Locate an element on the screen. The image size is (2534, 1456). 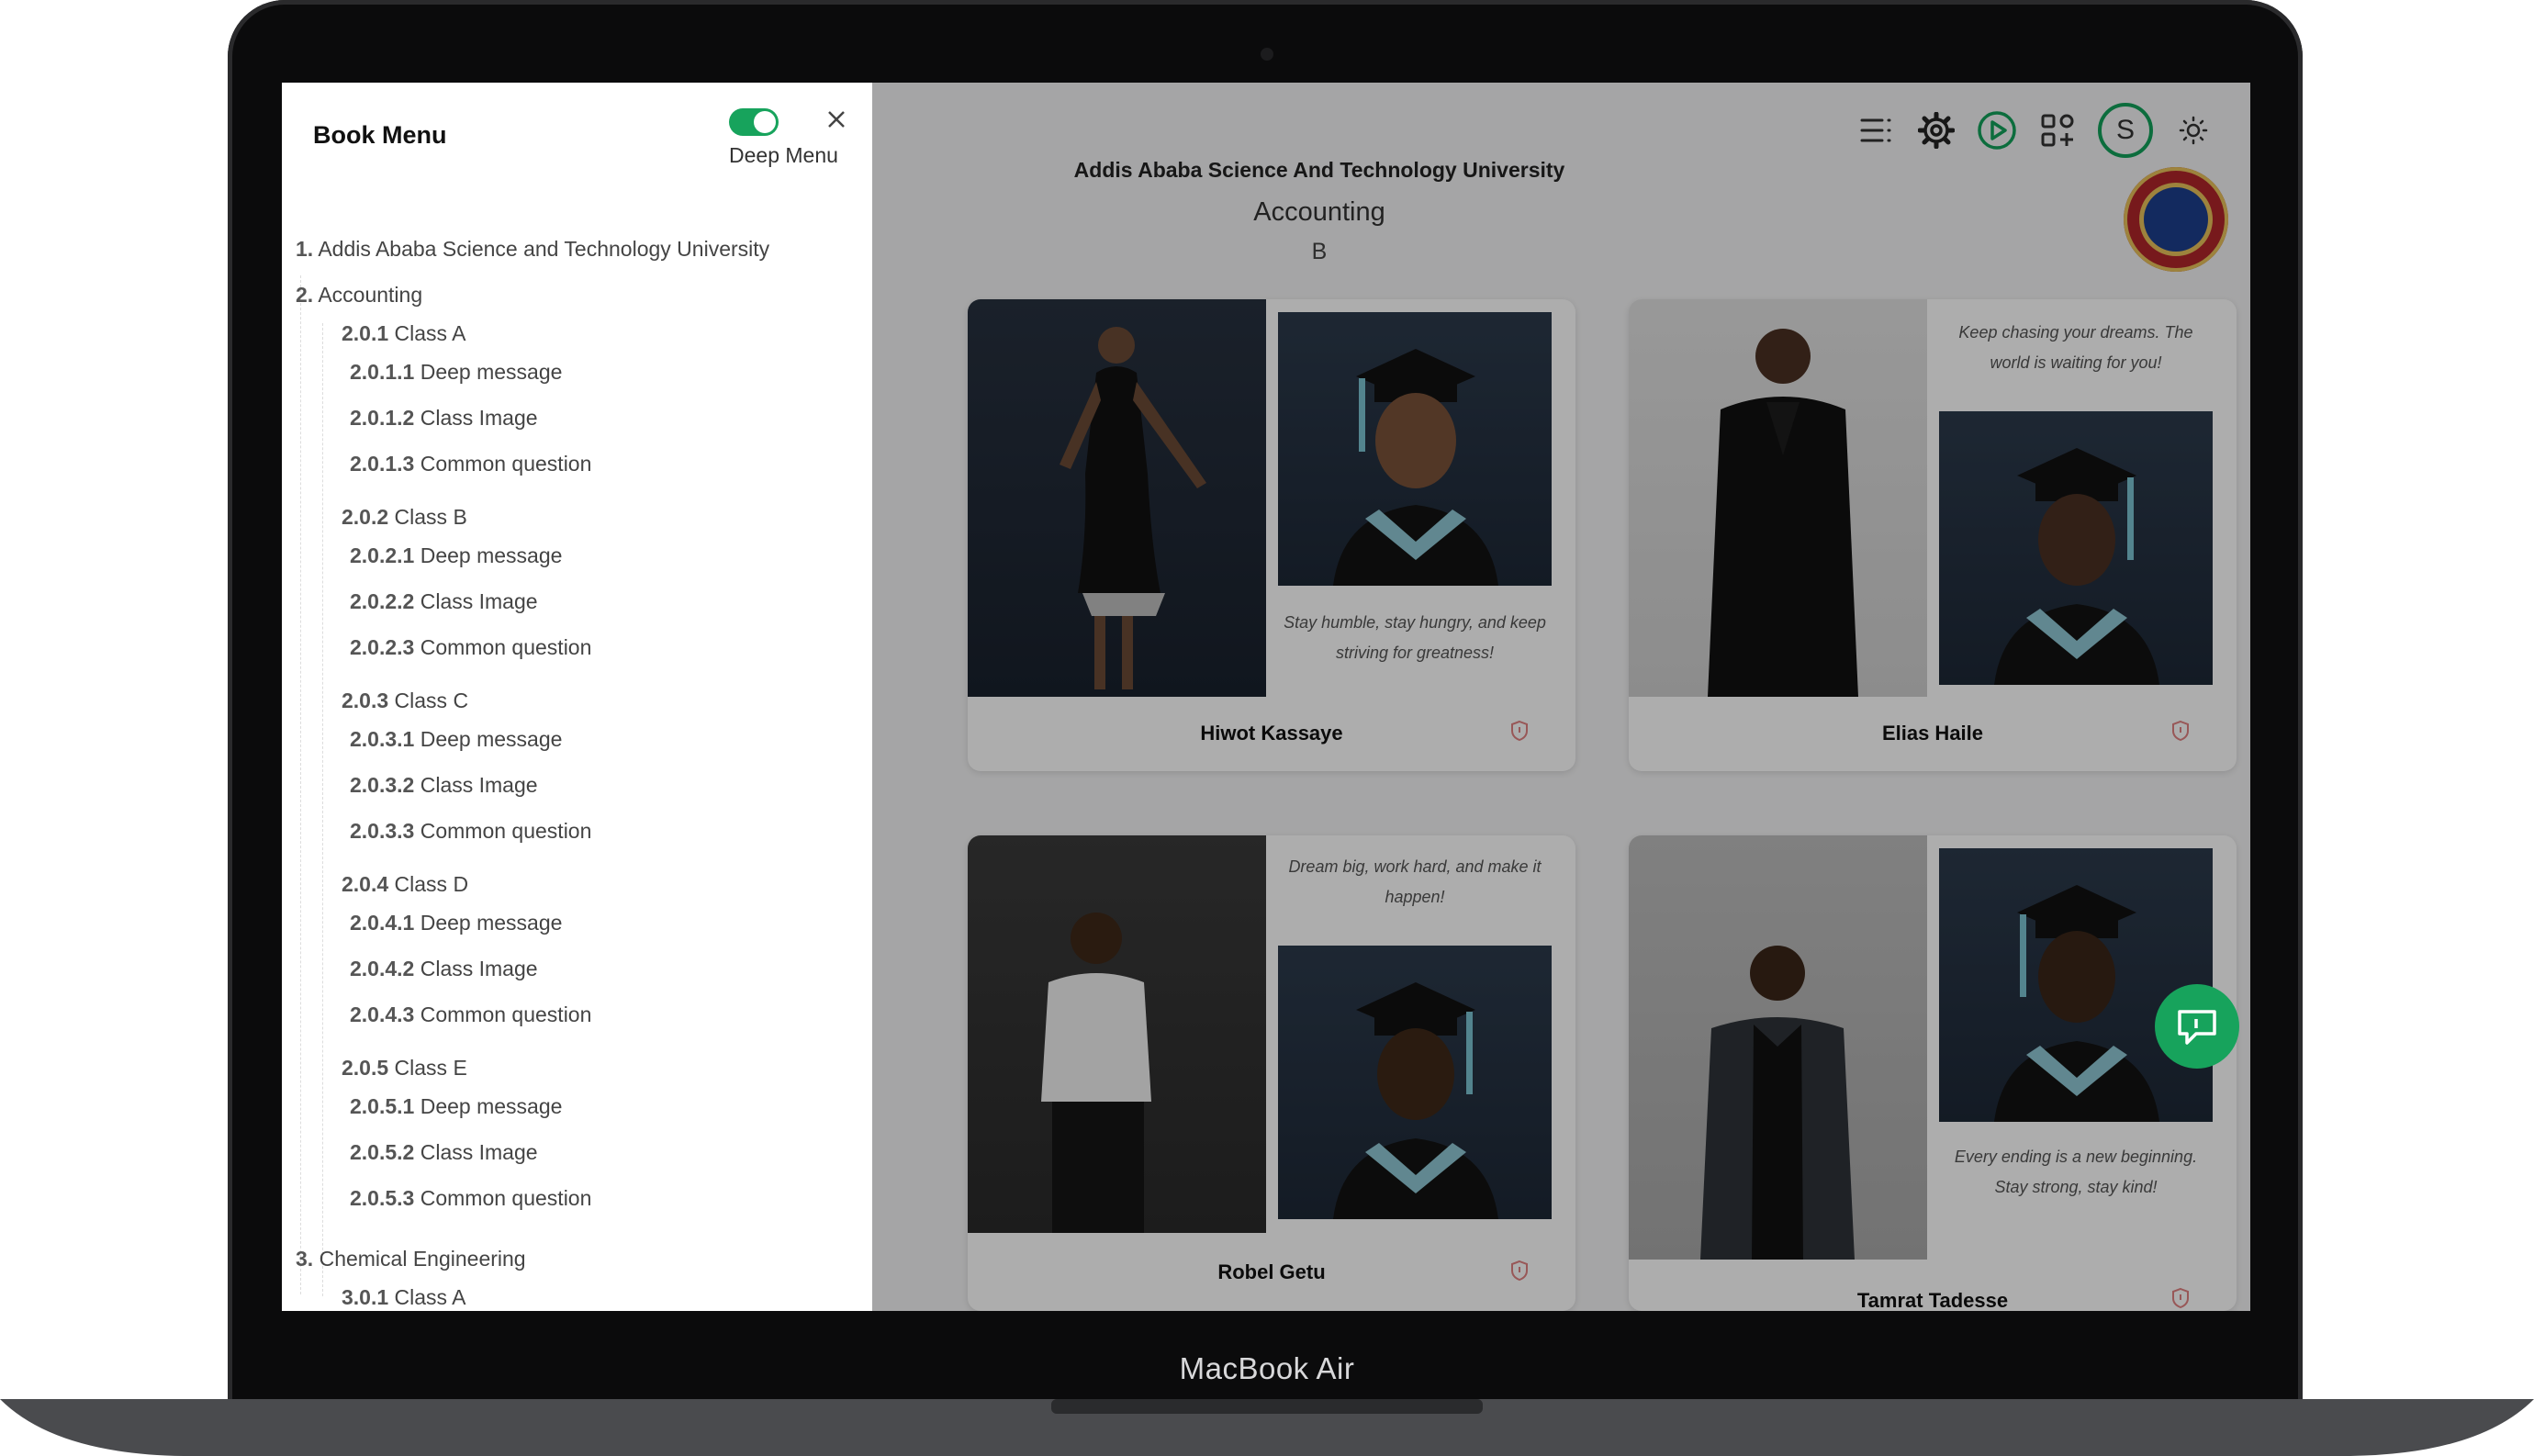
menu-item-number: 2.0.2.3 is located at coordinates (382, 647).